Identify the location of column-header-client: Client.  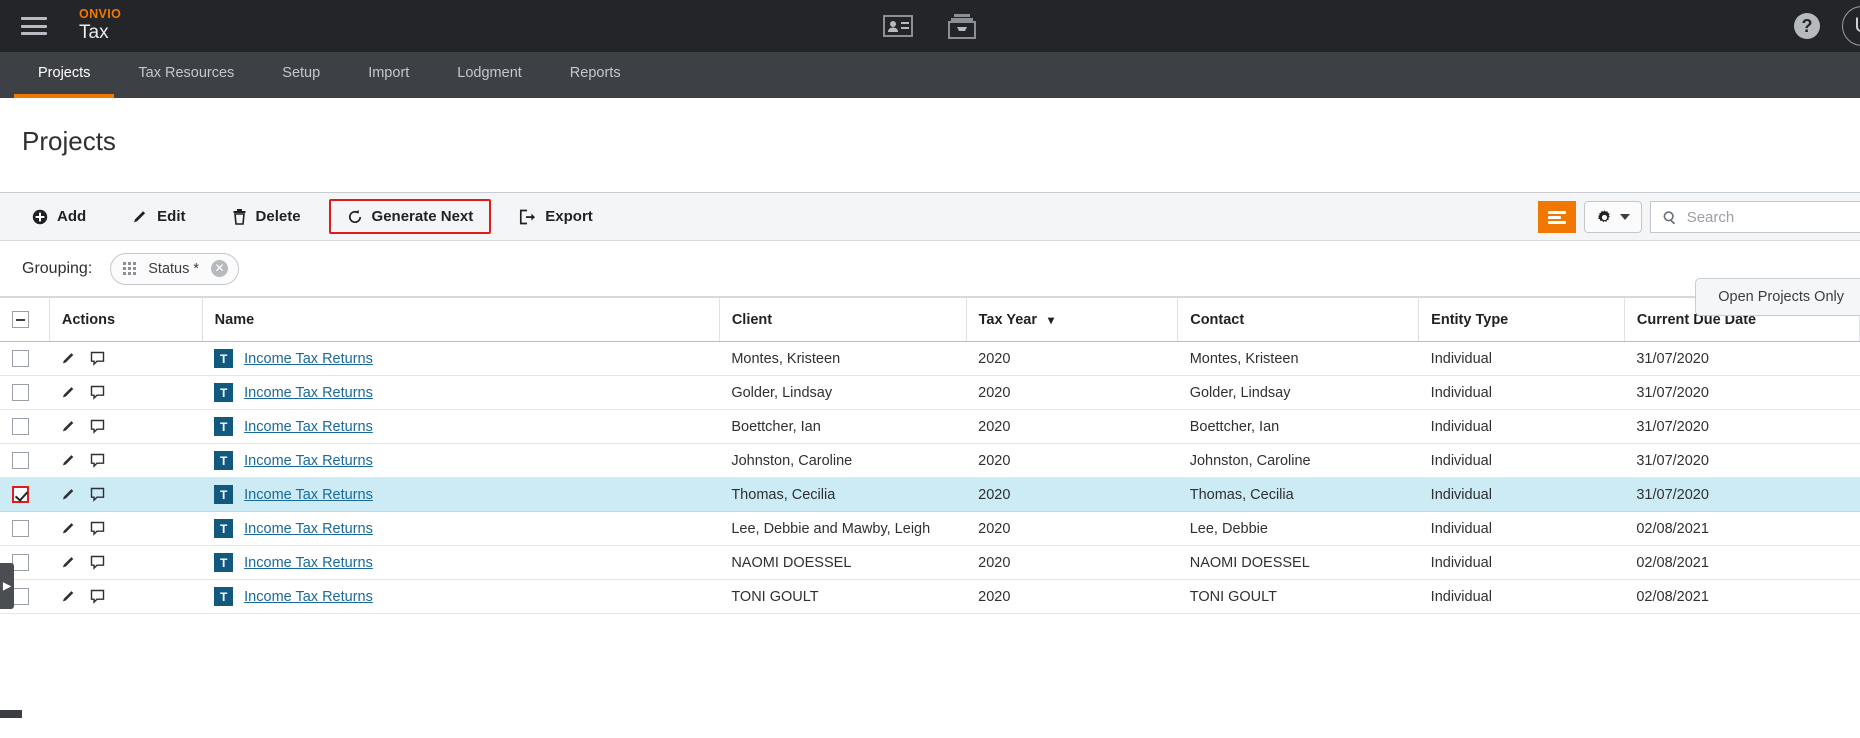
(843, 319).